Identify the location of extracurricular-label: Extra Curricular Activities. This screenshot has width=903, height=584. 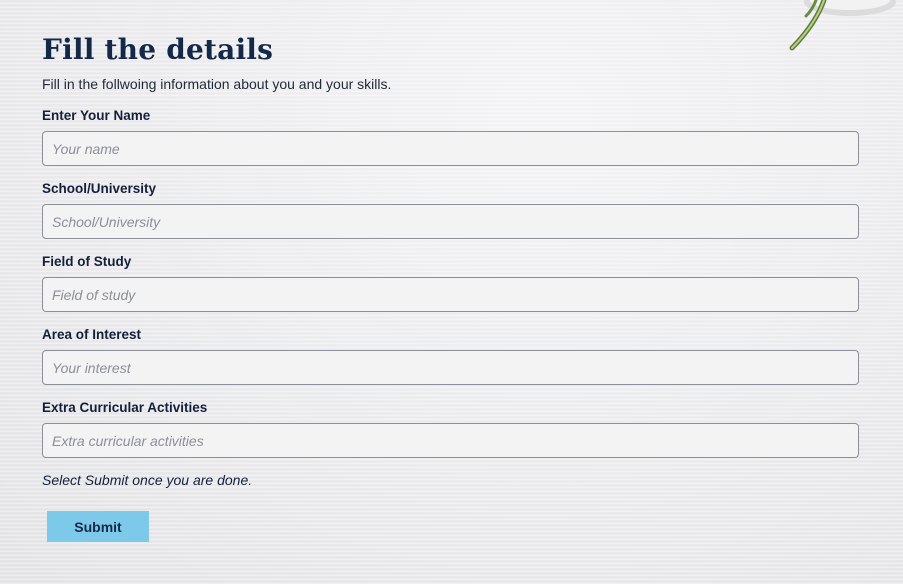
(125, 407).